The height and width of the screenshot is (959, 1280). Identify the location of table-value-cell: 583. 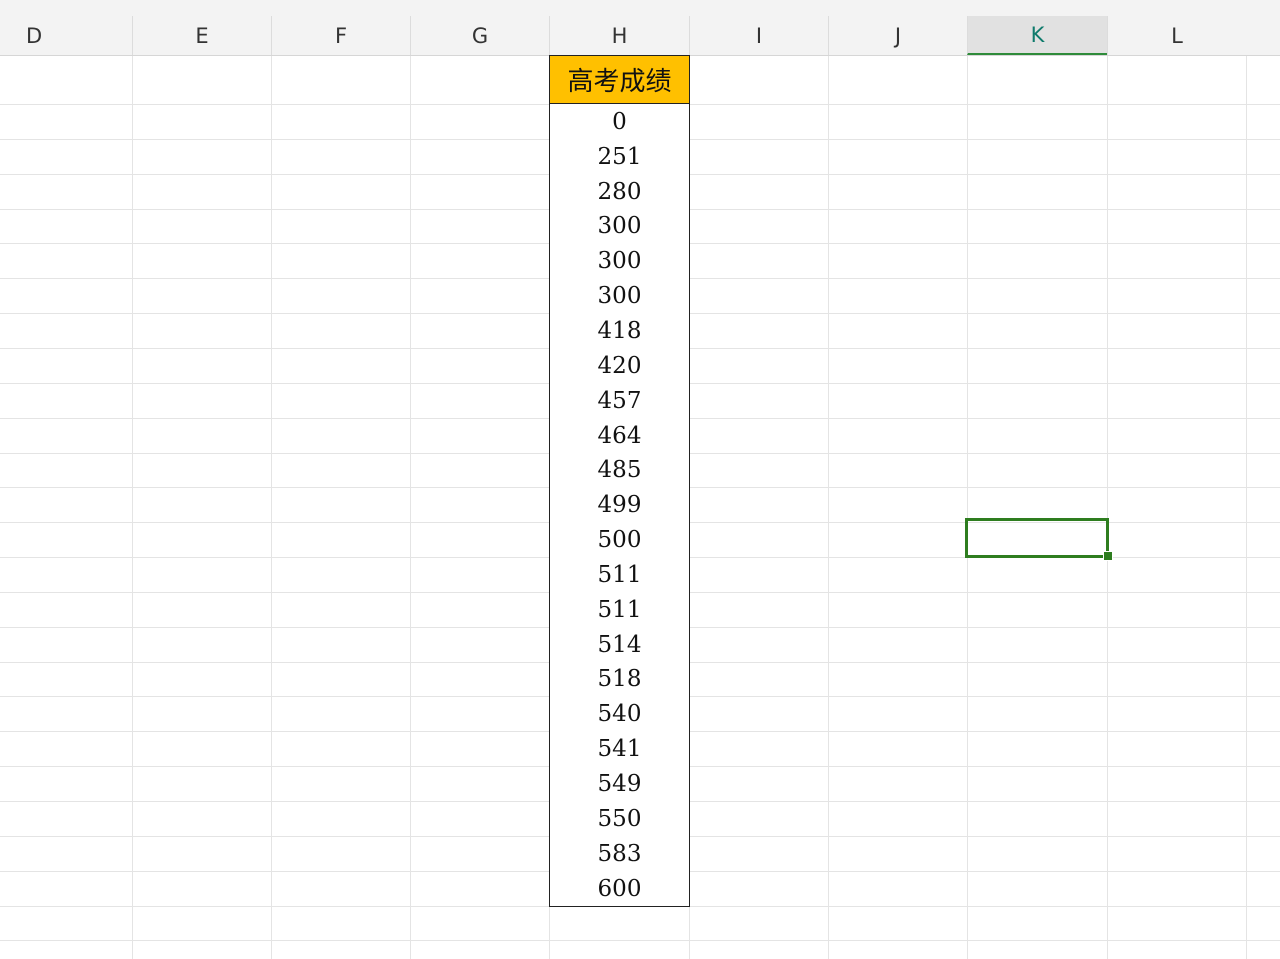
(619, 854).